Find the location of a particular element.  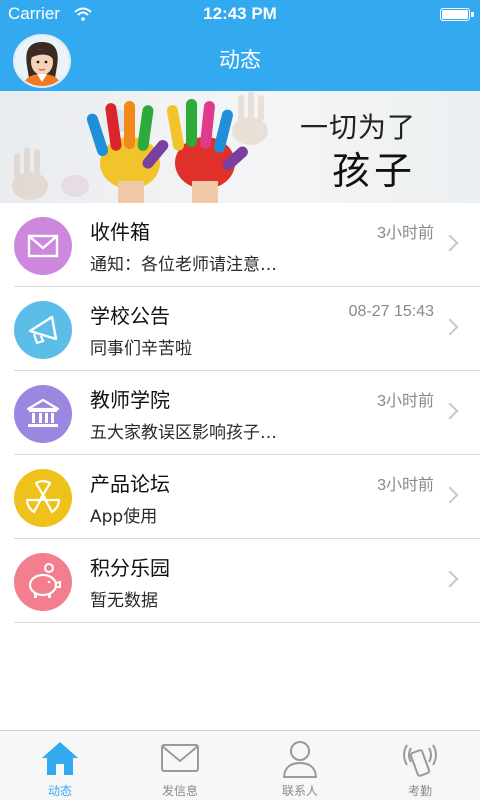

home-icon is located at coordinates (60, 758).